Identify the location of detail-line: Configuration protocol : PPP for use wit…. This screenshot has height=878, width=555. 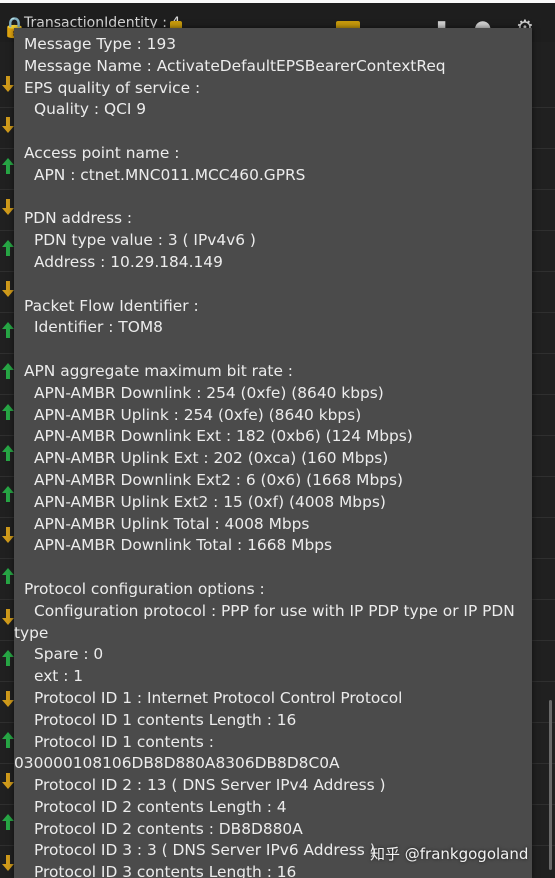
(274, 610).